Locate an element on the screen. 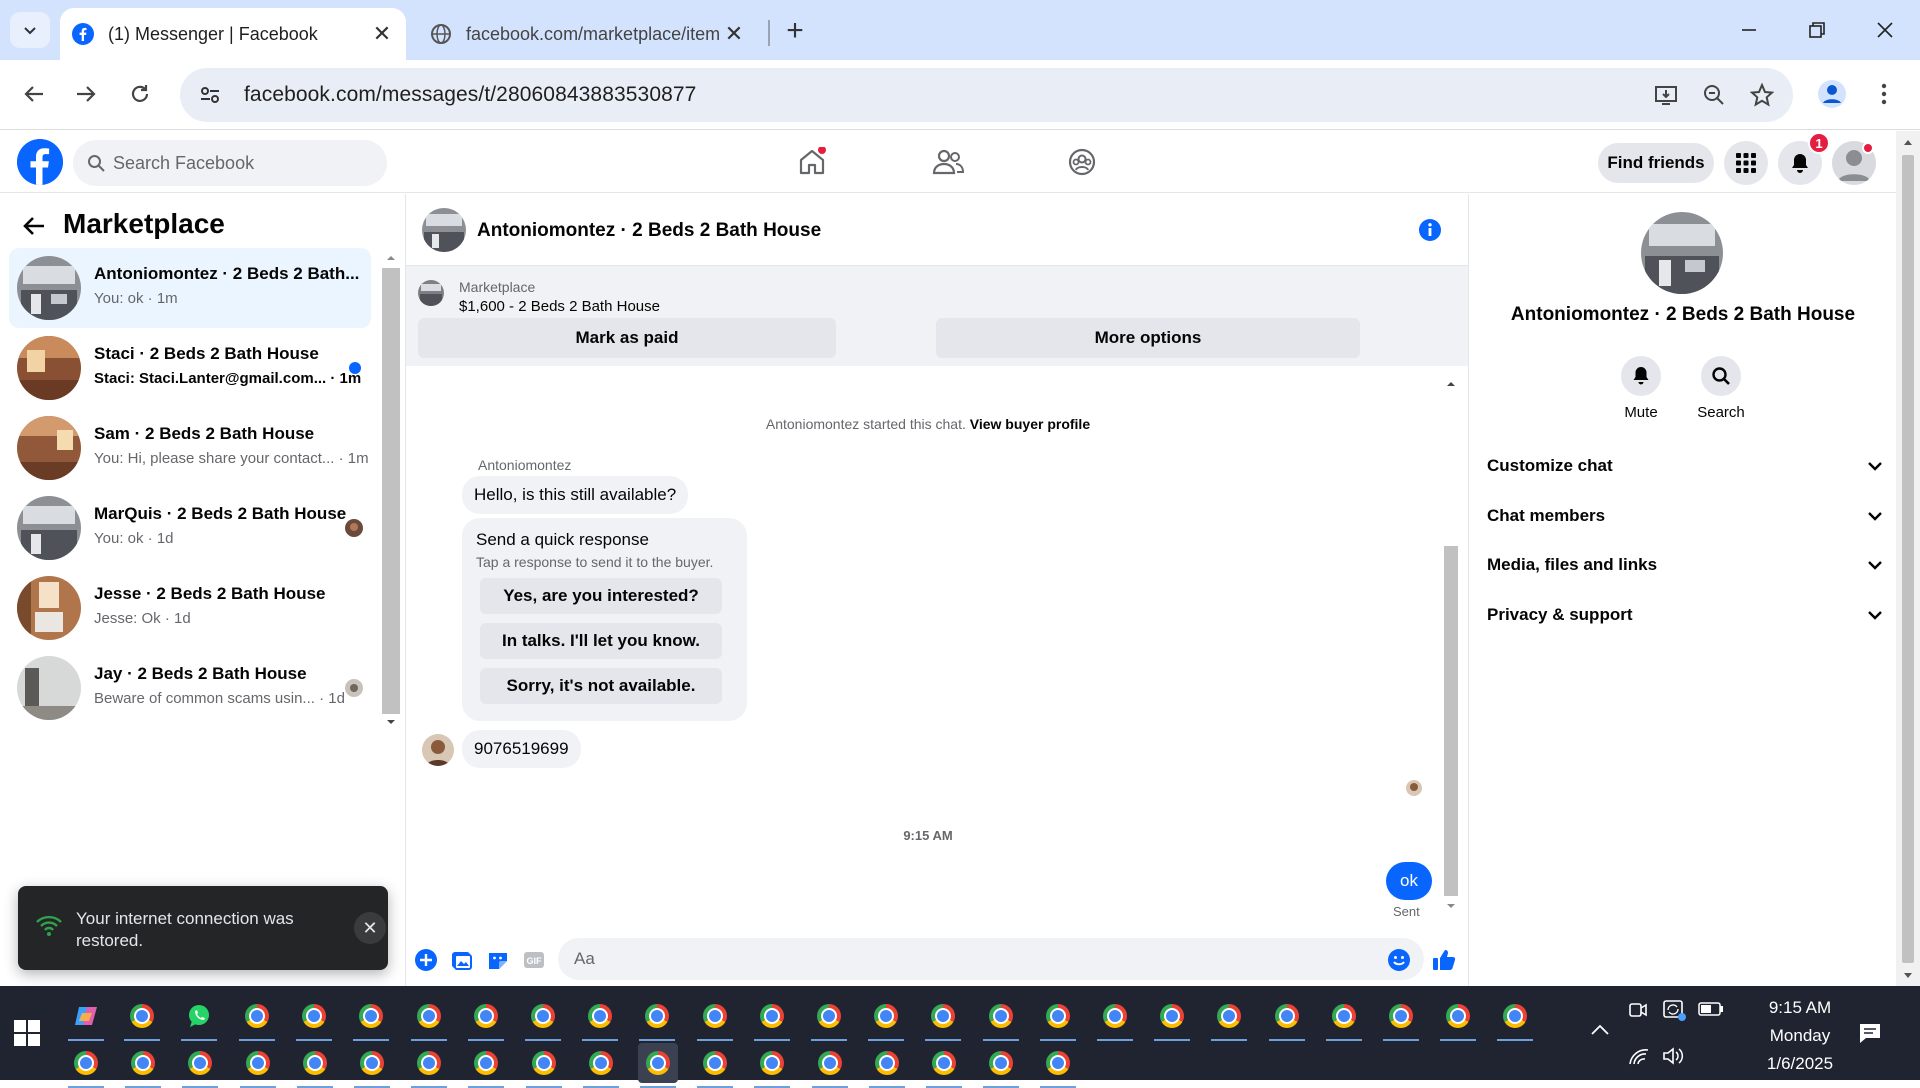  meet-now-icon is located at coordinates (1638, 1010).